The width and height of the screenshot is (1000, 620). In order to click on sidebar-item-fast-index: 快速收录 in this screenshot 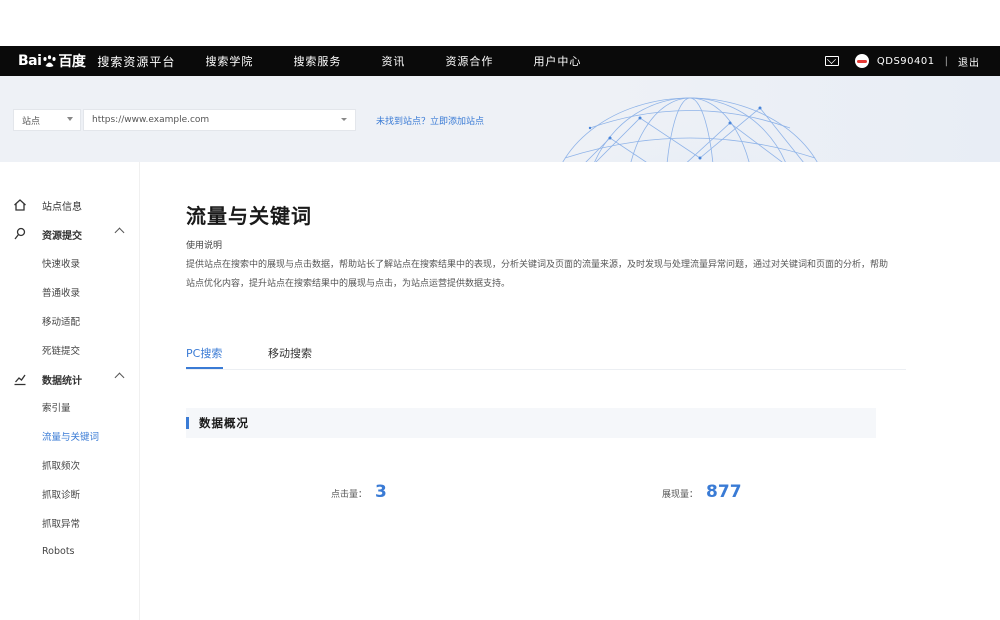, I will do `click(70, 263)`.